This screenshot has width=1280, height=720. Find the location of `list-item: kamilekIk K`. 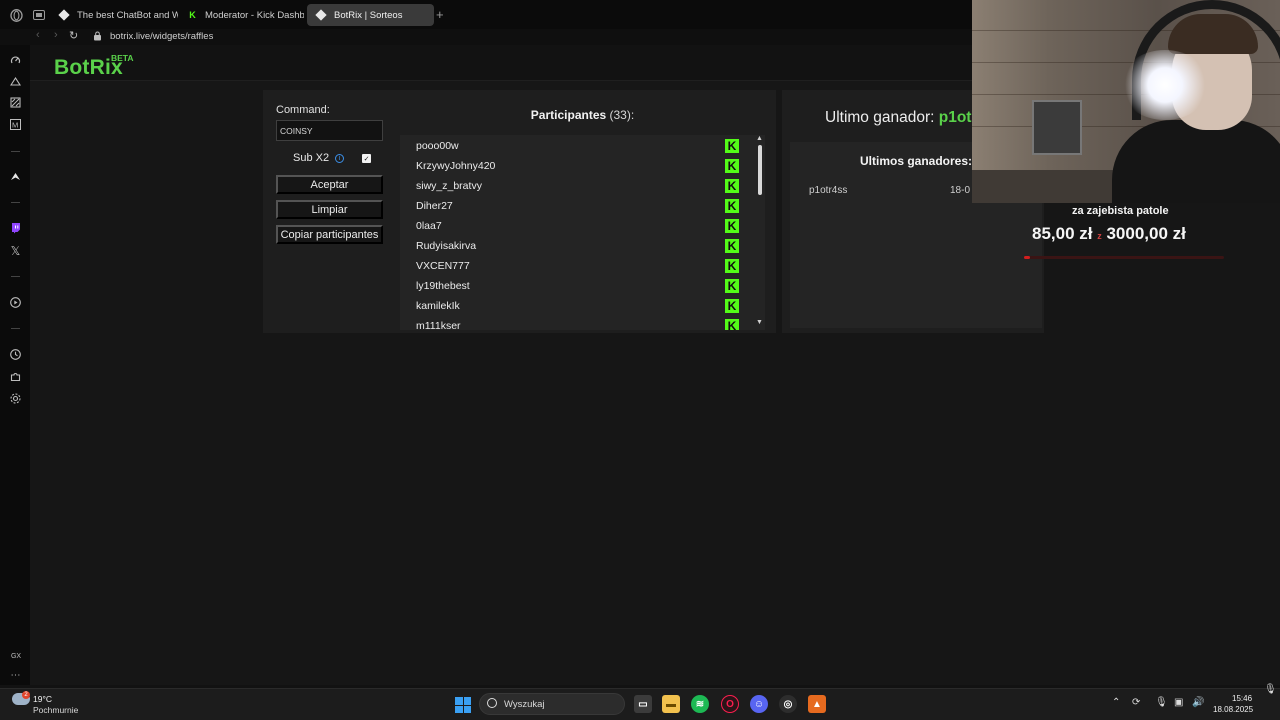

list-item: kamilekIk K is located at coordinates (572, 306).